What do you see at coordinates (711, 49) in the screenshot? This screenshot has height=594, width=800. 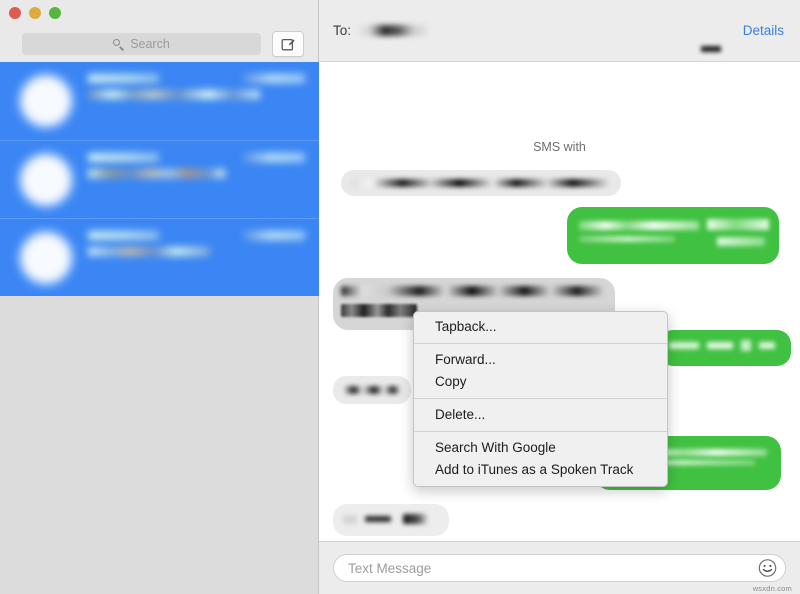 I see `recipient-field-underline` at bounding box center [711, 49].